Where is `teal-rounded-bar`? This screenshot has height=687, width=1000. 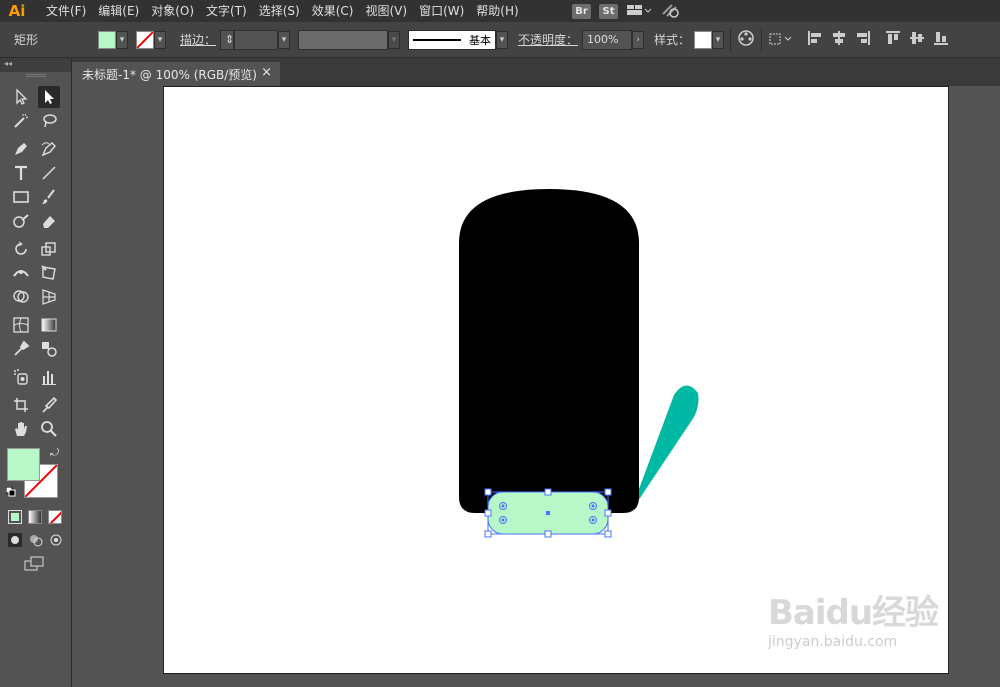
teal-rounded-bar is located at coordinates (666, 446).